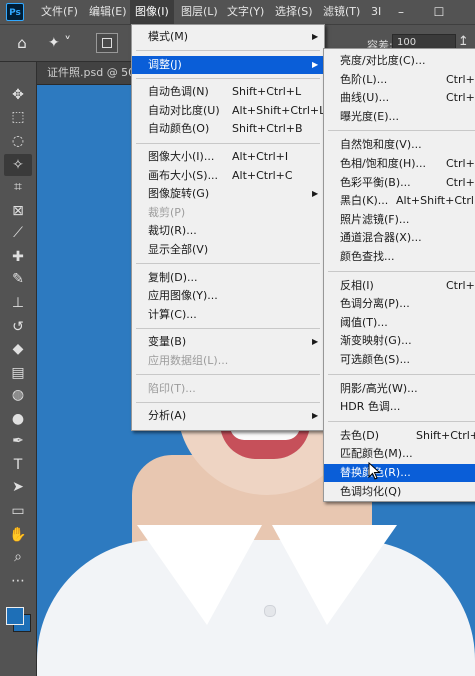 The width and height of the screenshot is (475, 676). What do you see at coordinates (294, 12) in the screenshot?
I see `menu-select: 选择(S)` at bounding box center [294, 12].